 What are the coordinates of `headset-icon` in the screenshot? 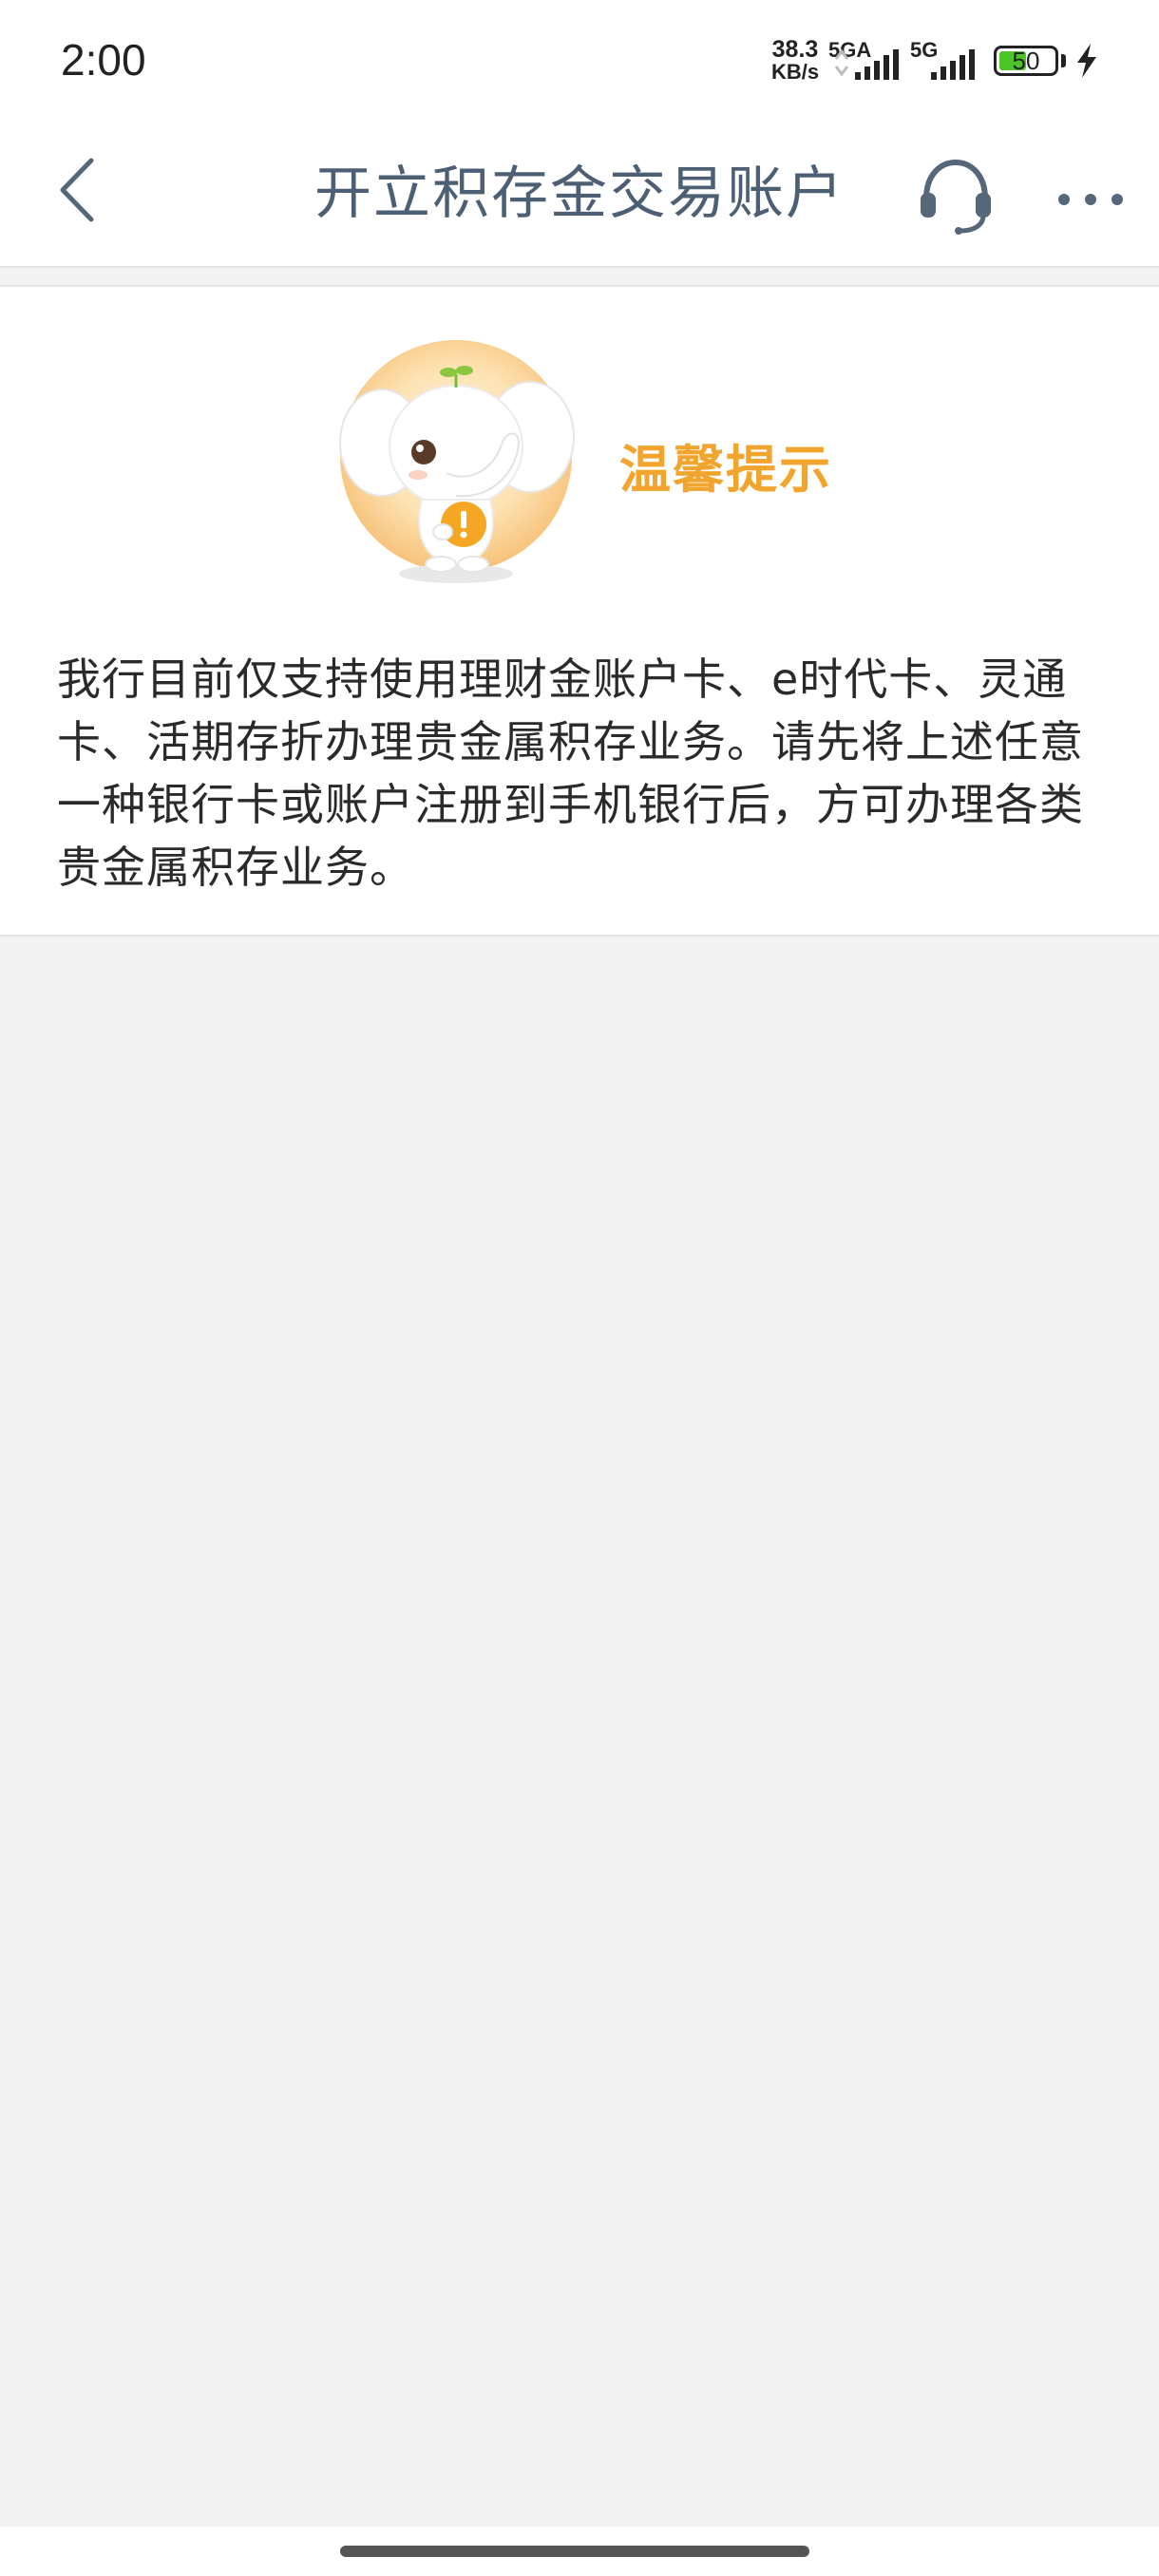 It's located at (956, 197).